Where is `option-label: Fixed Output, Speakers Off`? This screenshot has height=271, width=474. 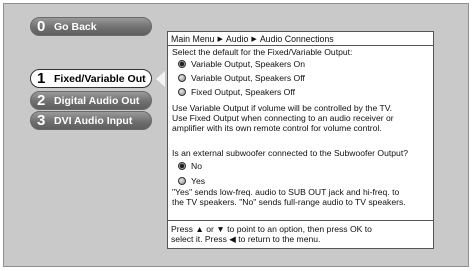 option-label: Fixed Output, Speakers Off is located at coordinates (243, 92).